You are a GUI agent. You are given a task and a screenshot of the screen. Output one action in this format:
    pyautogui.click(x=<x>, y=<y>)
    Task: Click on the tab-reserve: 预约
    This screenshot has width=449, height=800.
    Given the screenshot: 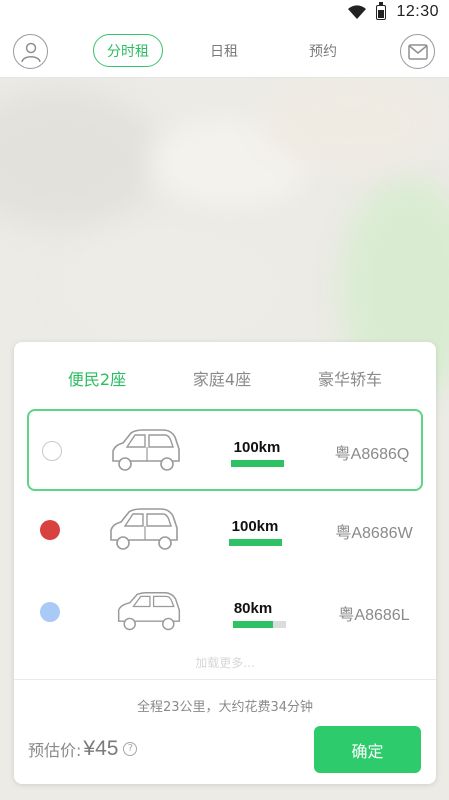 What is the action you would take?
    pyautogui.click(x=323, y=50)
    